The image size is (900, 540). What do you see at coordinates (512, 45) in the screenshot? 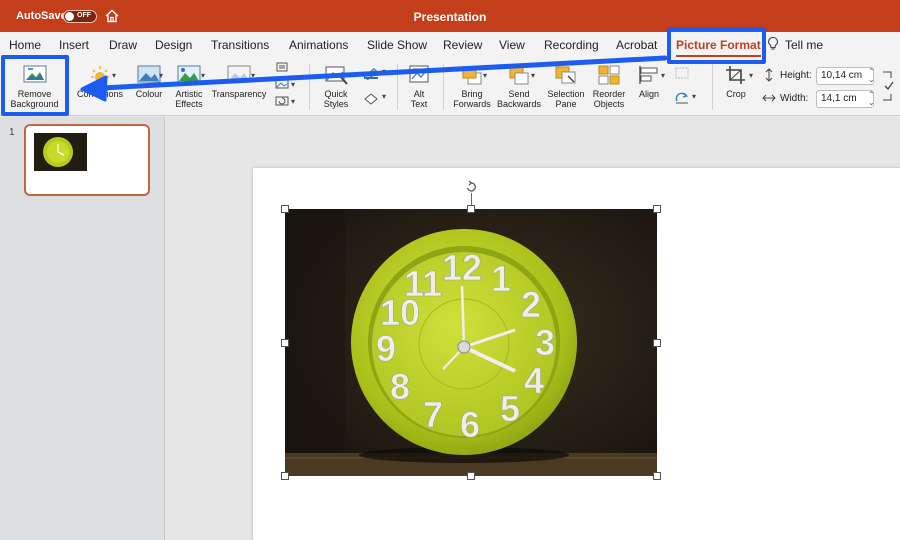
I see `tab-view: View` at bounding box center [512, 45].